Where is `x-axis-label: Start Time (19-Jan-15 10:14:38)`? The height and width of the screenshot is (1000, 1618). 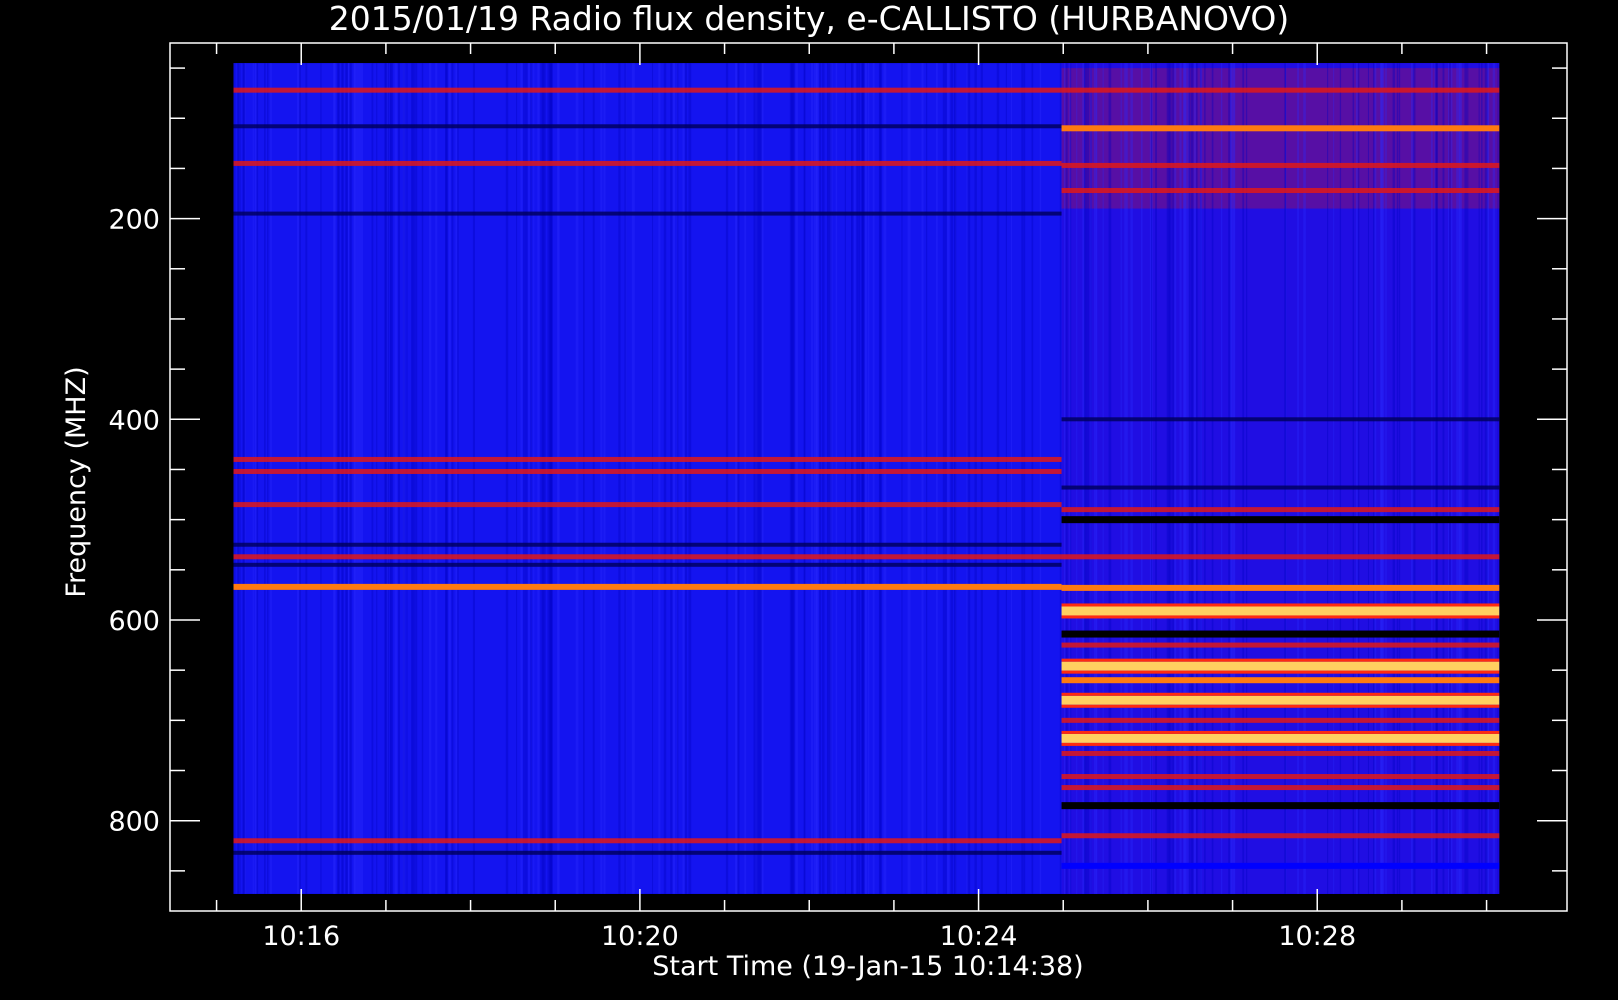 x-axis-label: Start Time (19-Jan-15 10:14:38) is located at coordinates (867, 966).